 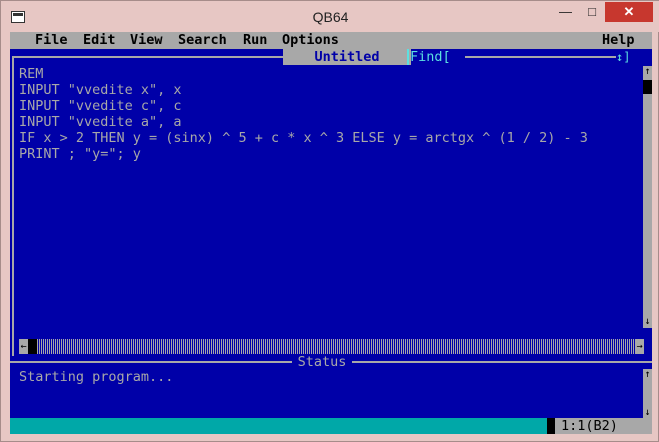 What do you see at coordinates (408, 57) in the screenshot?
I see `find-separator` at bounding box center [408, 57].